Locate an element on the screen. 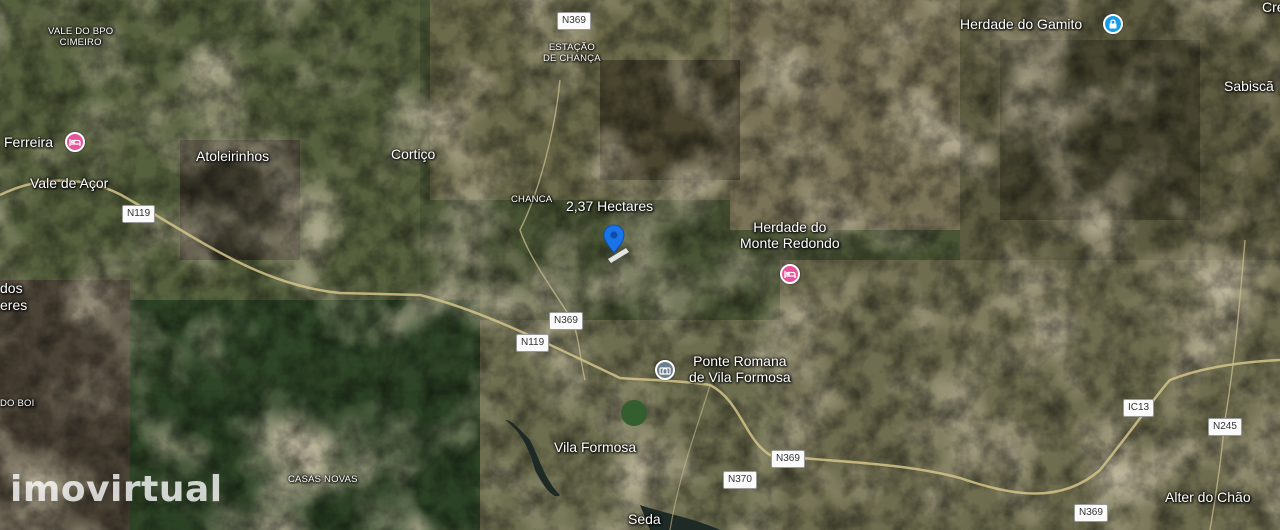  place-seda: Seda is located at coordinates (644, 519).